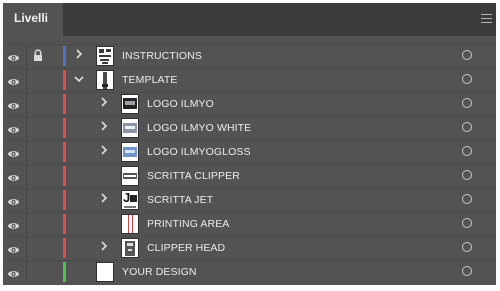 This screenshot has width=500, height=291. What do you see at coordinates (180, 200) in the screenshot?
I see `layer-name: SCRITTA JET` at bounding box center [180, 200].